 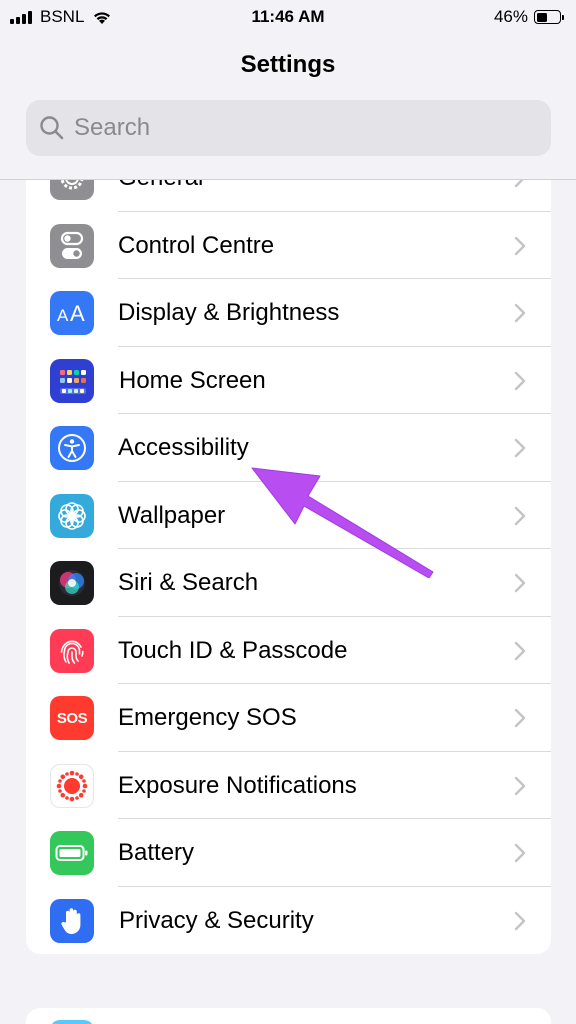 I want to click on siri-icon, so click(x=72, y=583).